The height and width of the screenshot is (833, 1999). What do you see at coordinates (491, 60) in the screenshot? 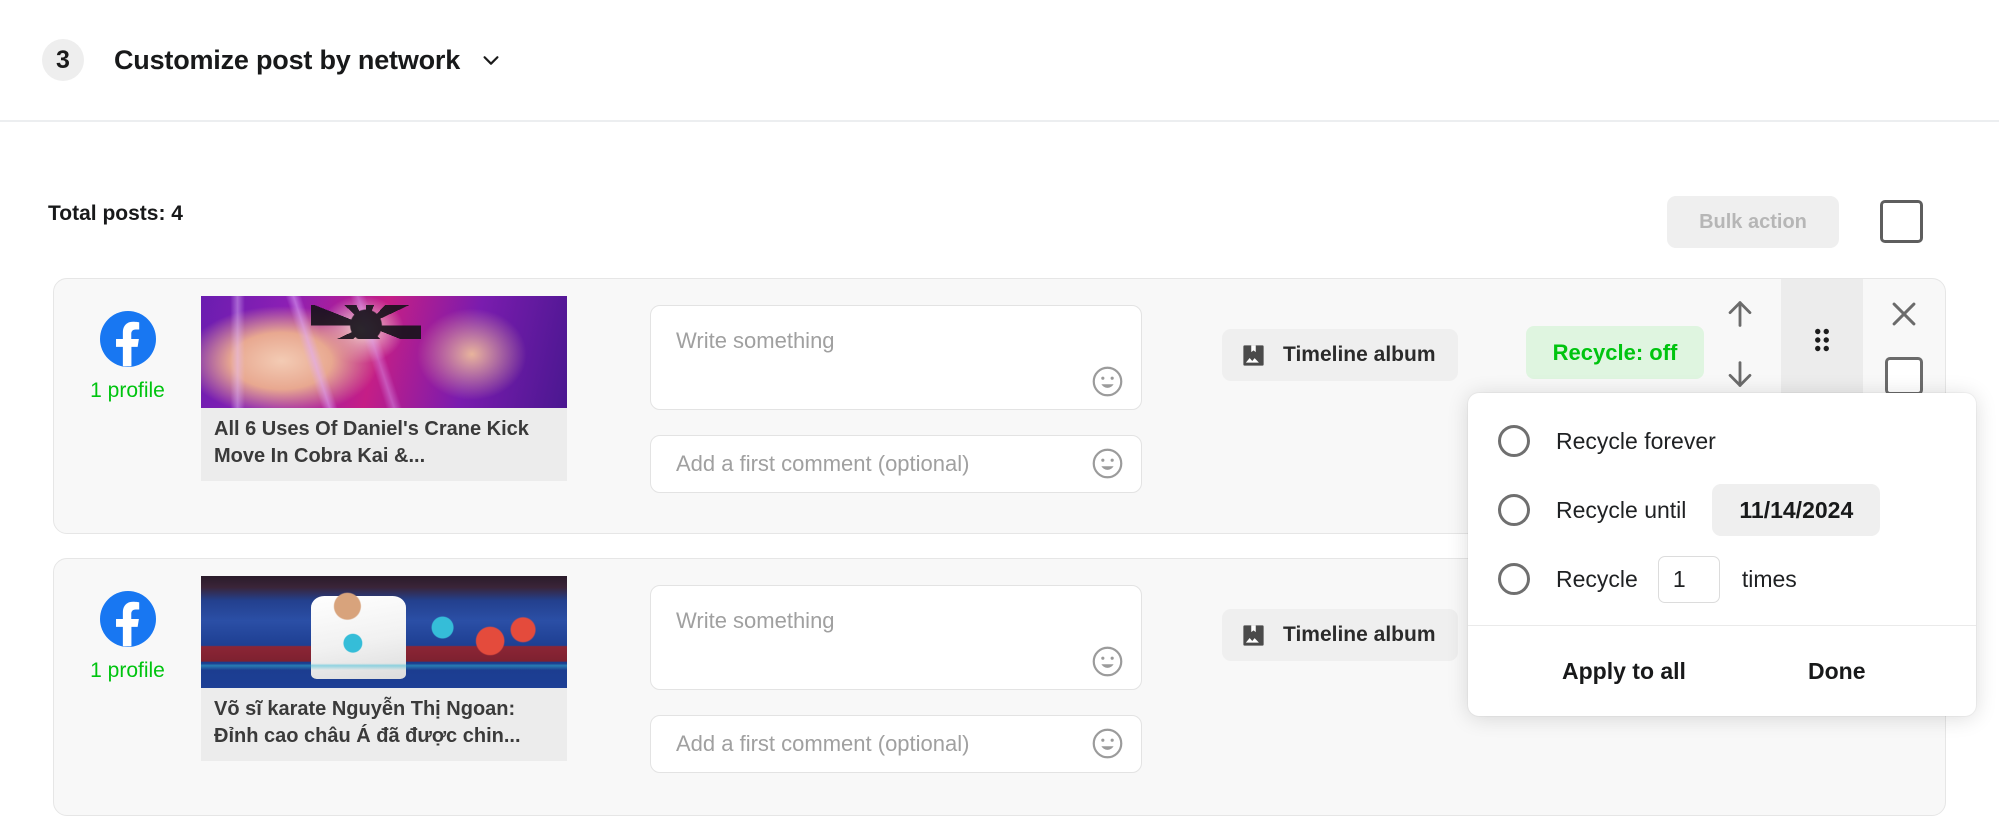
I see `chevron-down-icon` at bounding box center [491, 60].